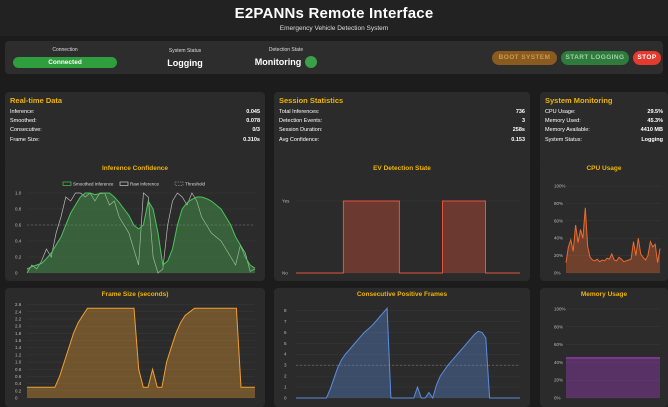  I want to click on row-value: 0.310s, so click(251, 139).